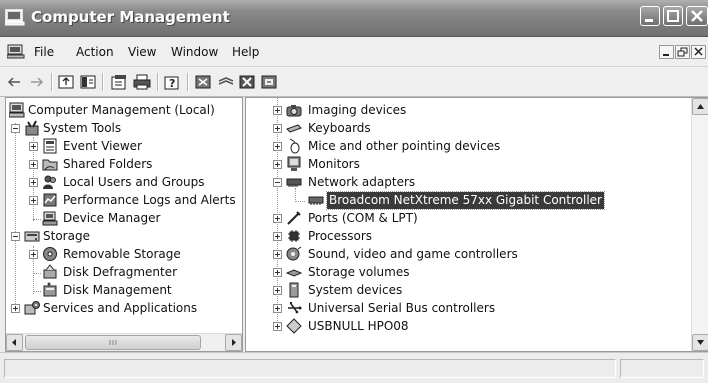 This screenshot has height=383, width=708. I want to click on minimize-icon, so click(649, 20).